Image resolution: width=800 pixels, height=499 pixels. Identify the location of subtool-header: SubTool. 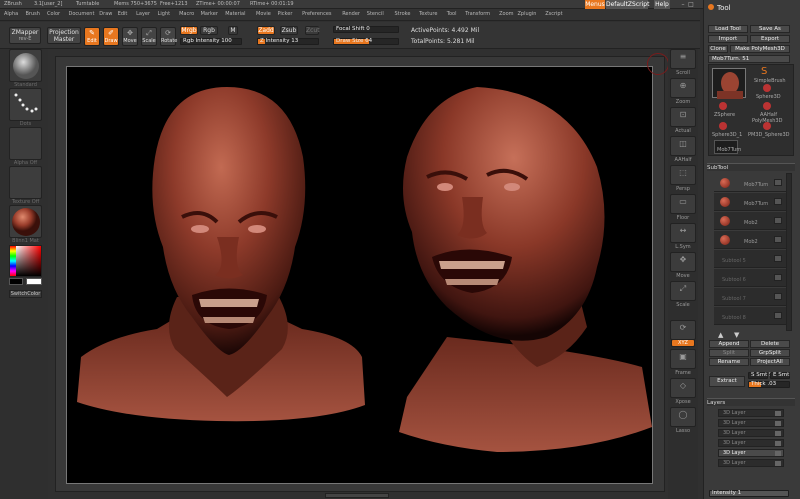
(751, 167).